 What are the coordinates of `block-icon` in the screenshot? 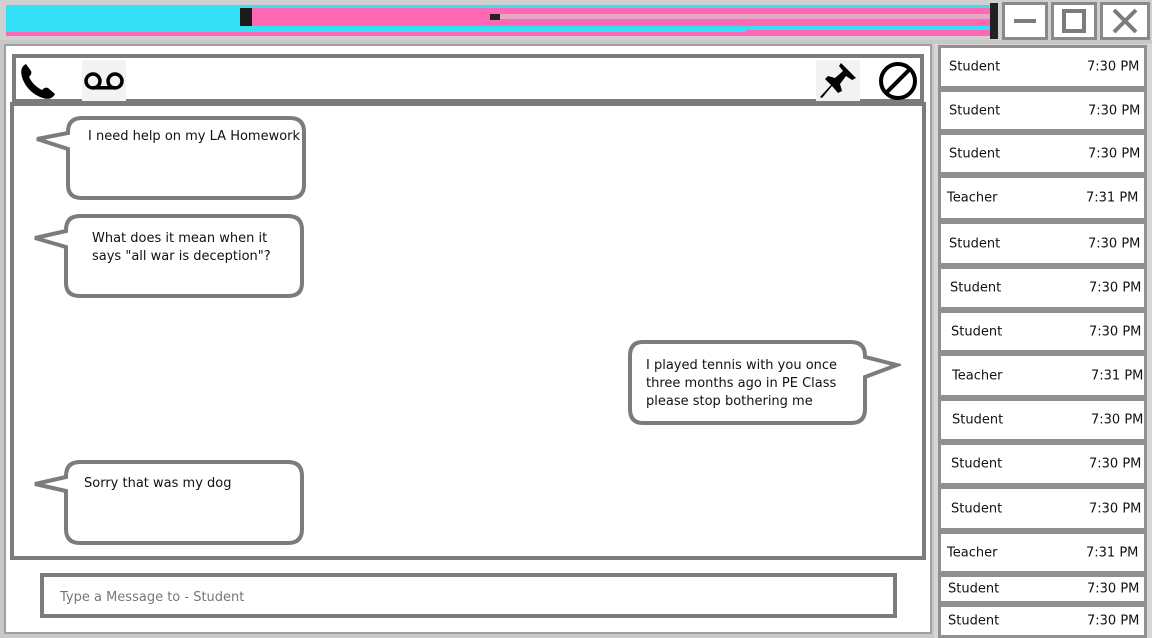 It's located at (898, 80).